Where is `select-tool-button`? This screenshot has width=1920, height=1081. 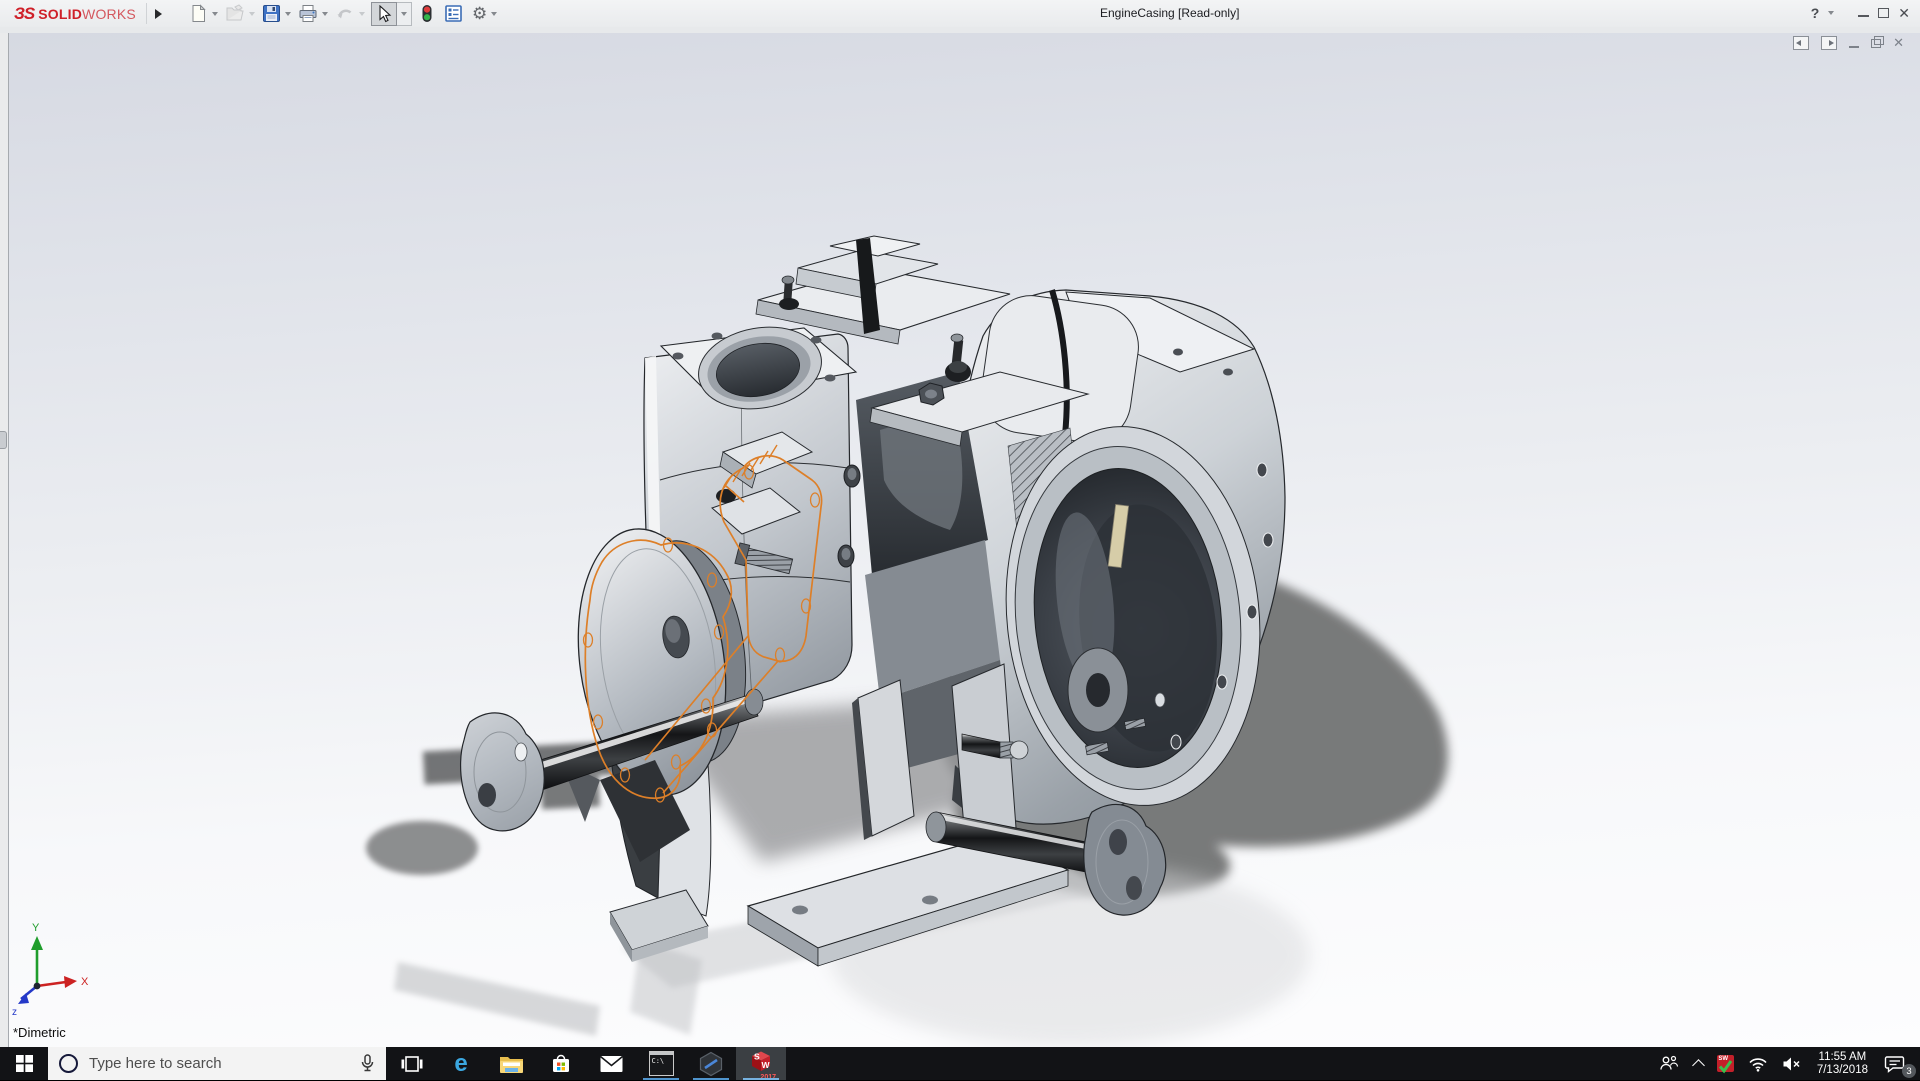 select-tool-button is located at coordinates (383, 13).